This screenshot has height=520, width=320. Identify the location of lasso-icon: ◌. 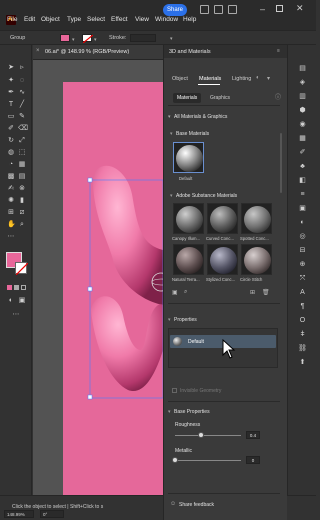
(22, 81).